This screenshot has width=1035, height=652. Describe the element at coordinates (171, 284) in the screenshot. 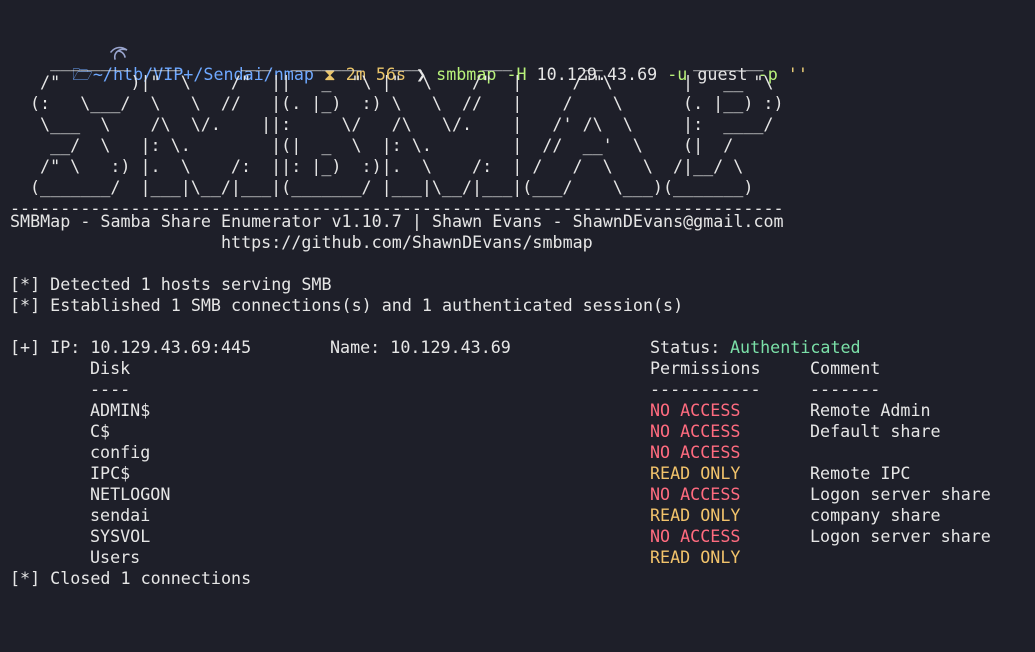

I see `detected-message: [*] Detected 1 hosts serving SMB` at that location.